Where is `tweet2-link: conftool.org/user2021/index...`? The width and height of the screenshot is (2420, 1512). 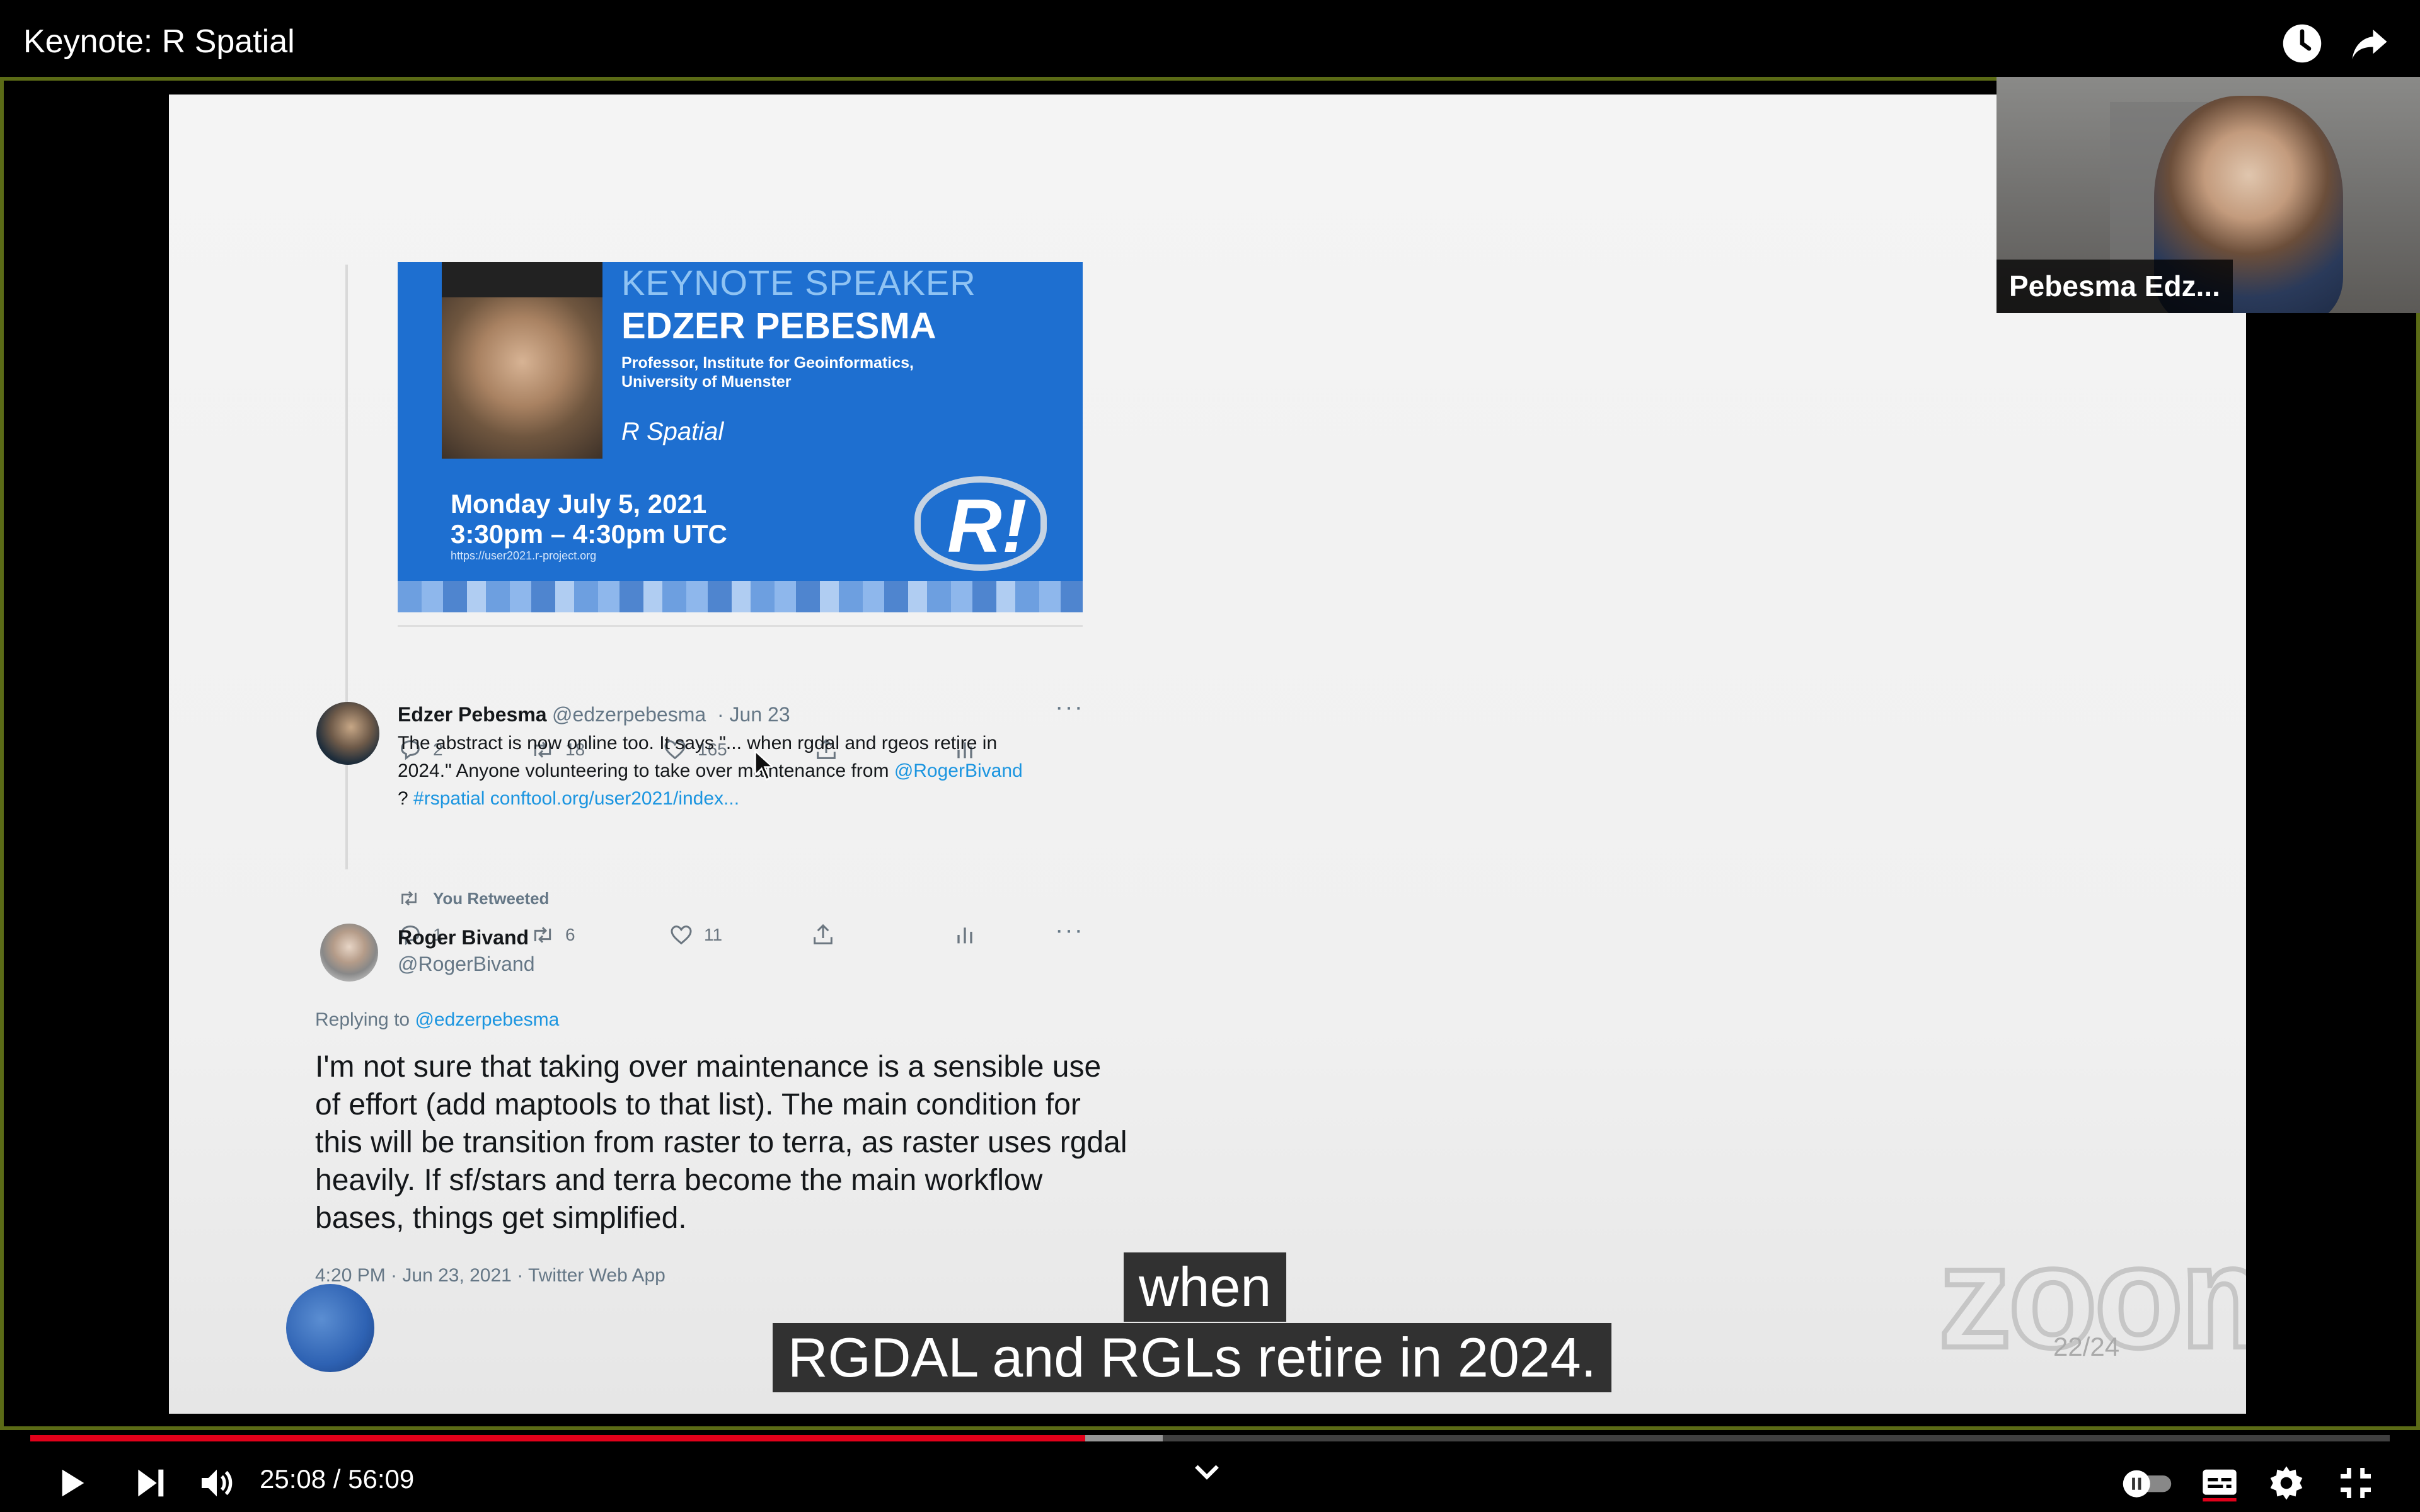 tweet2-link: conftool.org/user2021/index... is located at coordinates (615, 798).